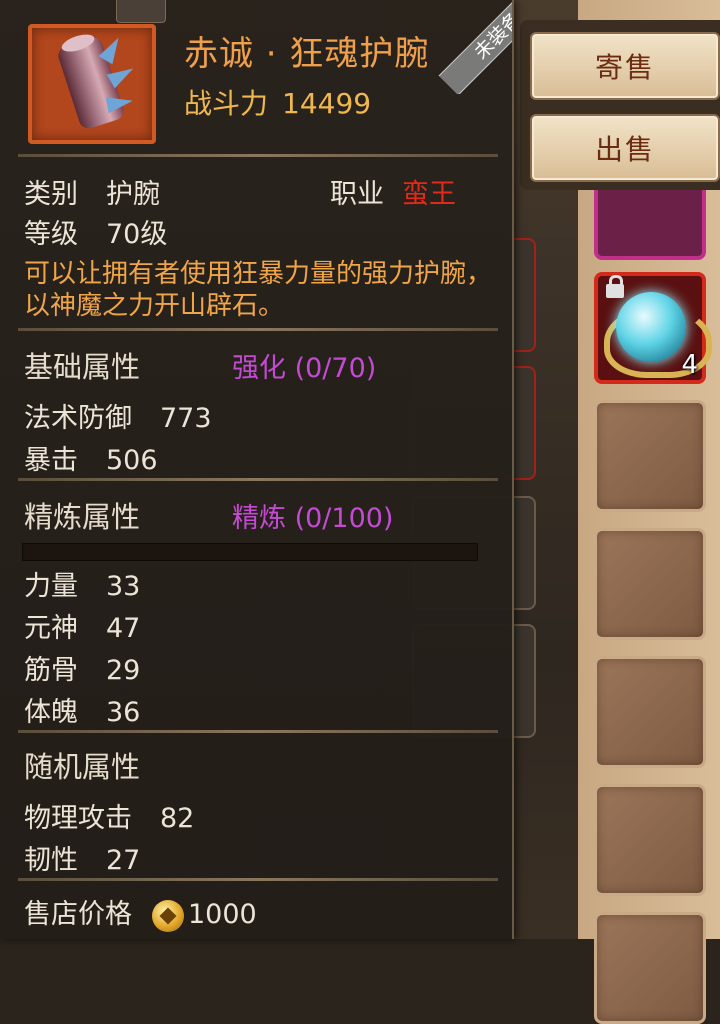 This screenshot has height=1024, width=720. Describe the element at coordinates (51, 712) in the screenshot. I see `attribute-label: 体魄` at that location.